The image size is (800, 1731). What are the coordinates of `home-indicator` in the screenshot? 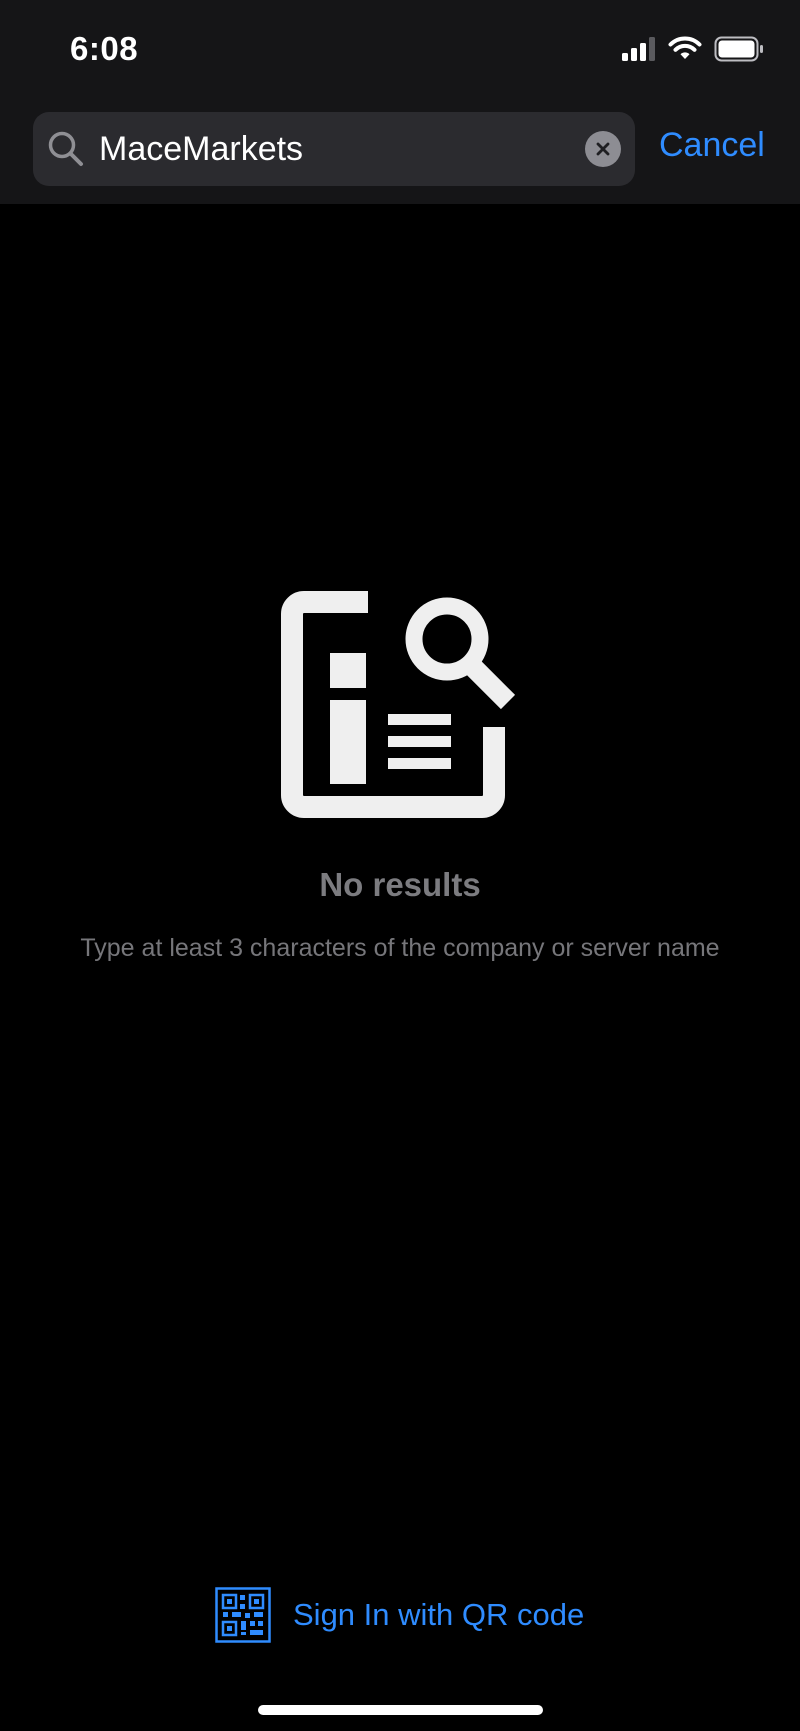 It's located at (400, 1710).